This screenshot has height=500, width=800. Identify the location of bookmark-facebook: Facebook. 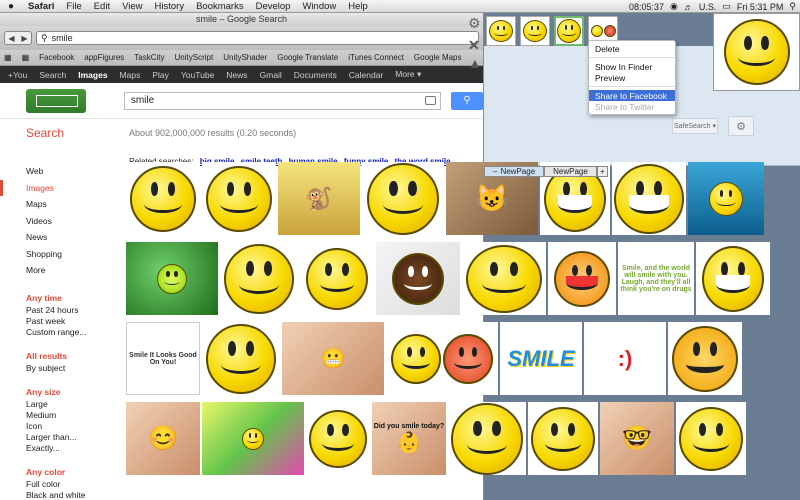
(56, 57).